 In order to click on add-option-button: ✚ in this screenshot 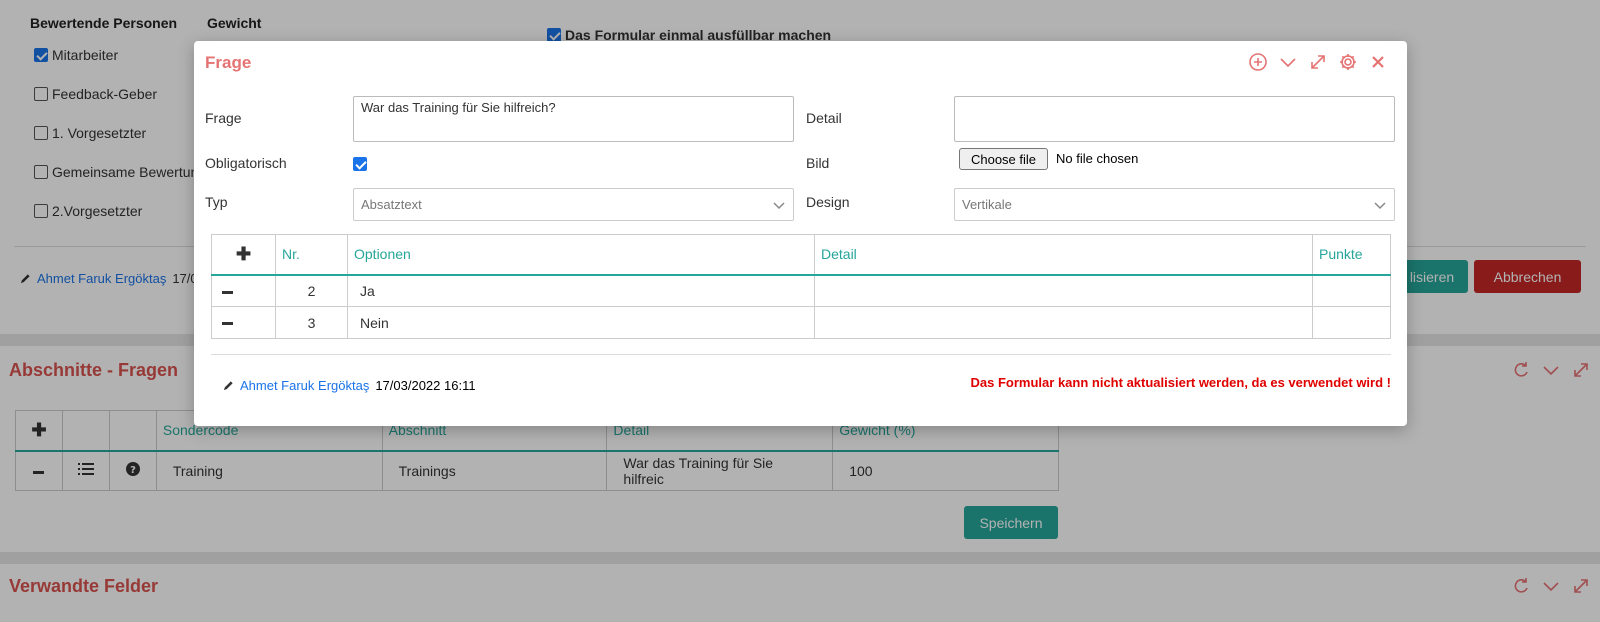, I will do `click(243, 255)`.